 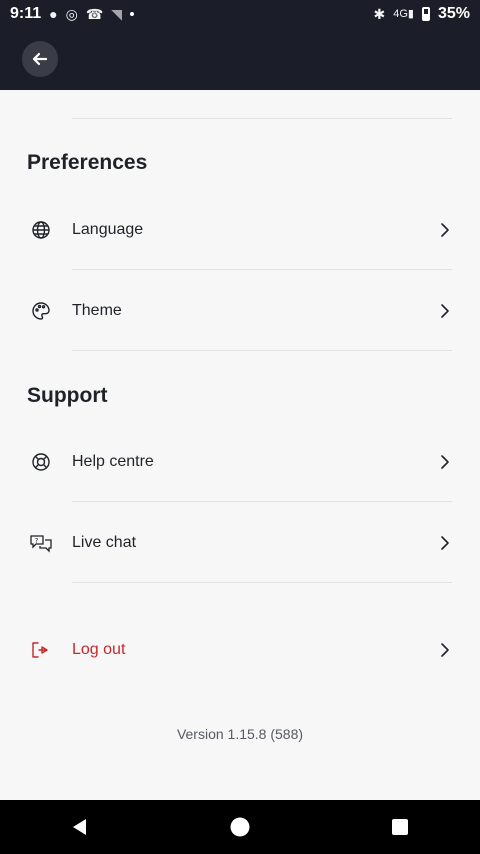 I want to click on logout-icon, so click(x=41, y=650).